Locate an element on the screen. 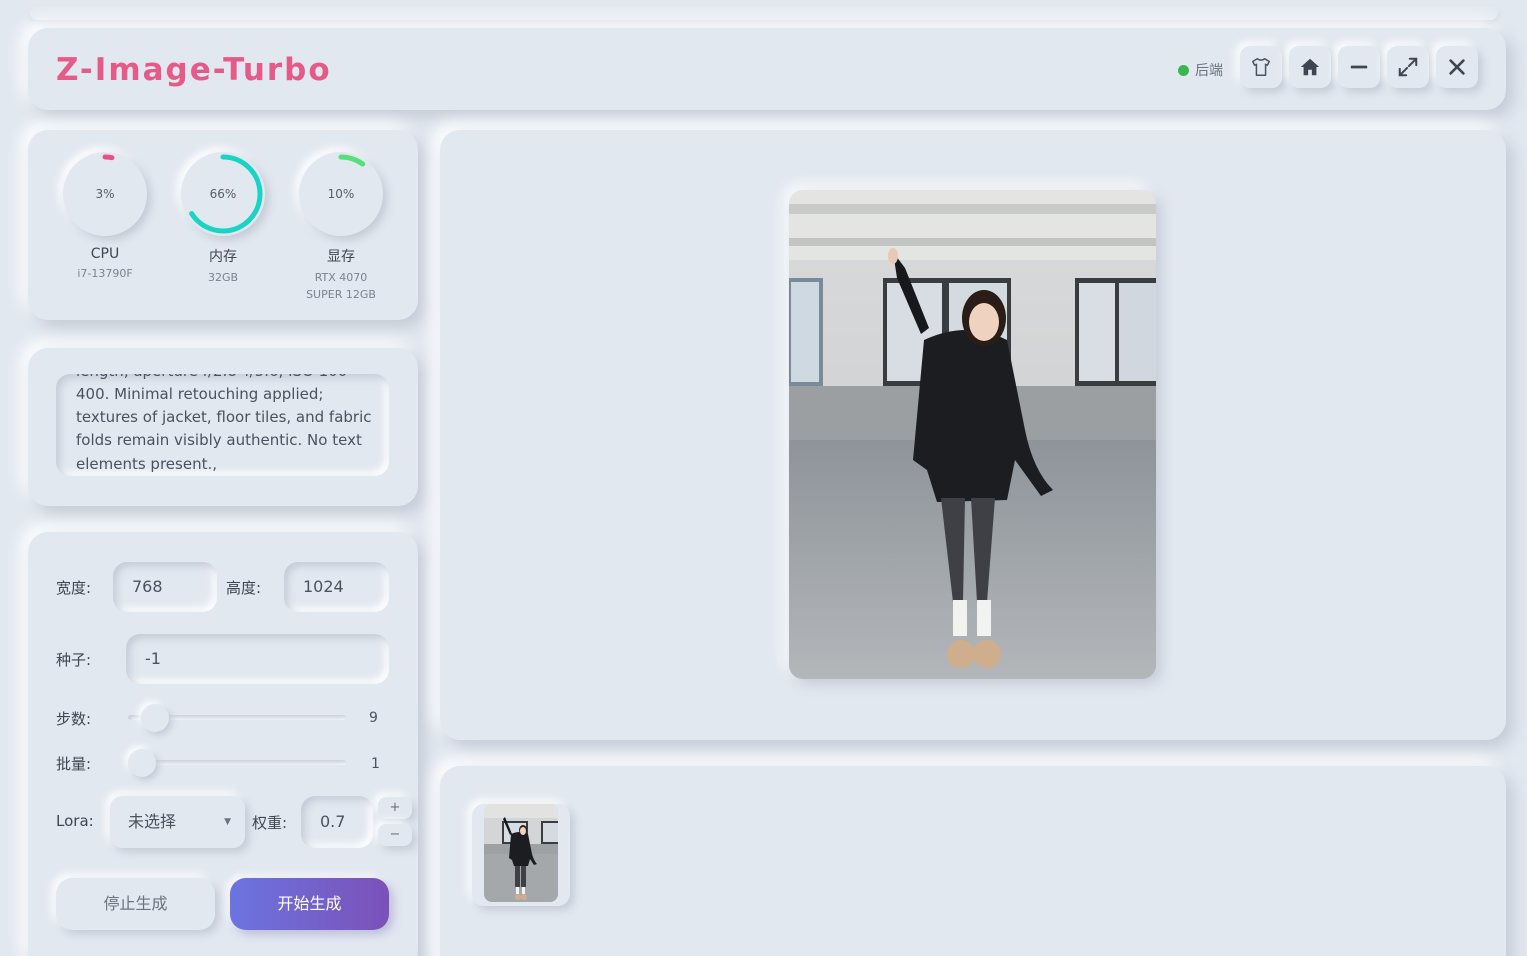  gpu-model: RTX 4070 SUPER 12GB is located at coordinates (341, 286).